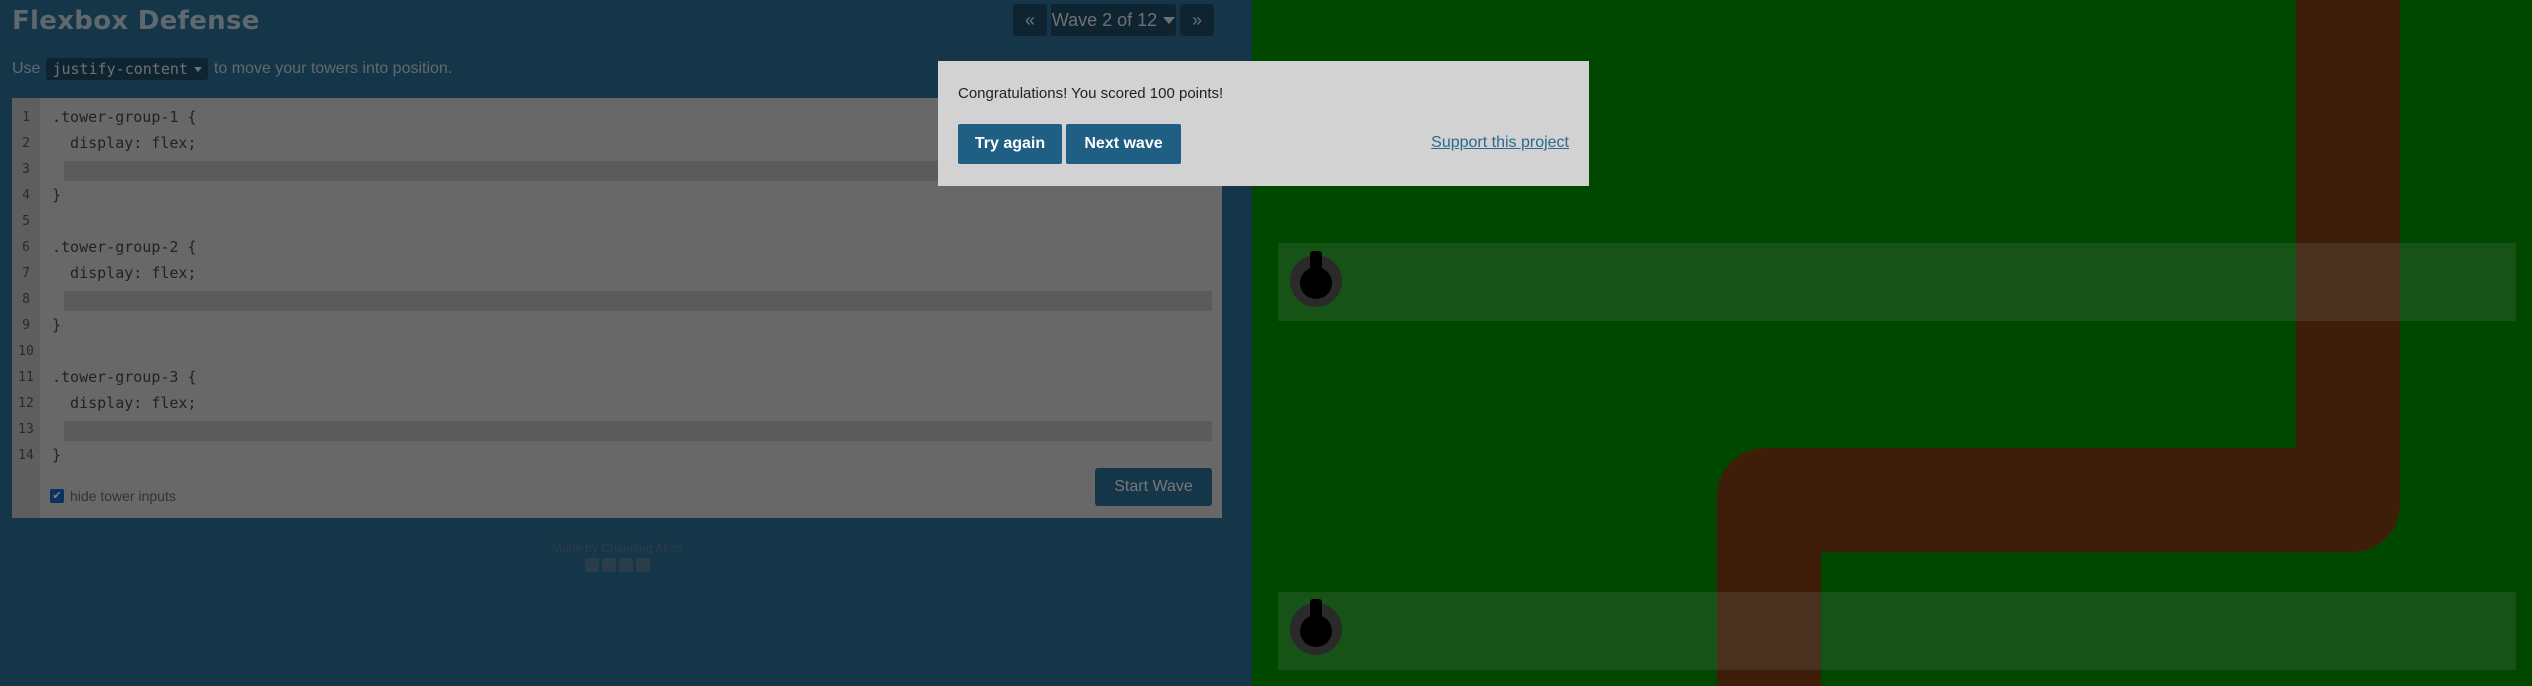 This screenshot has width=2532, height=686. Describe the element at coordinates (1010, 144) in the screenshot. I see `try-again-button: Try again` at that location.